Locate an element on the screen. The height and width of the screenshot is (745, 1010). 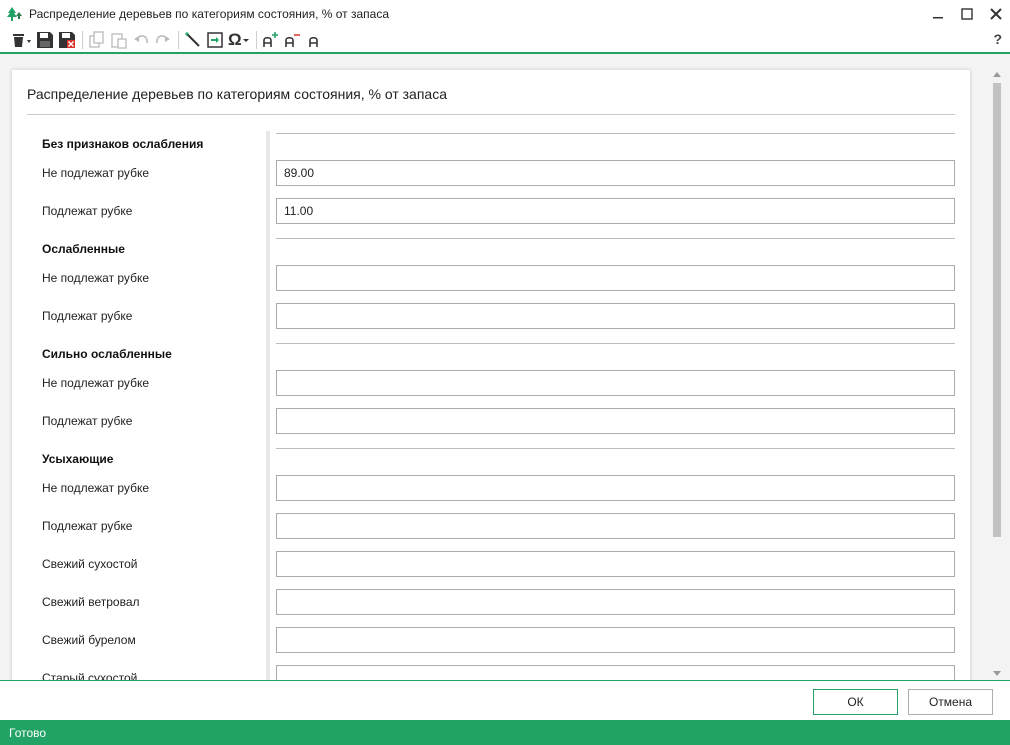
scroll-up-icon is located at coordinates (997, 75).